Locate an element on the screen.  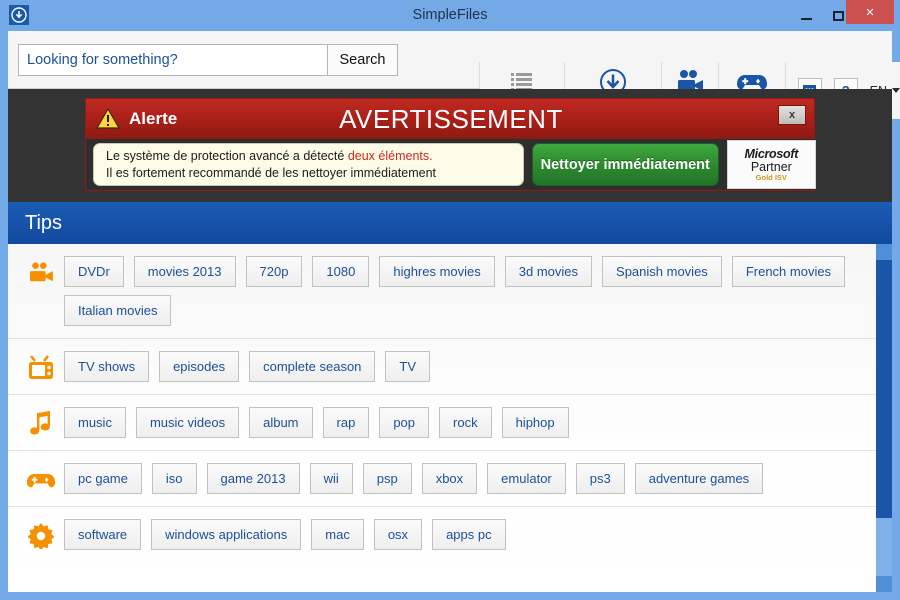
advertisement-header: AVERTISSEMENT Alerte x is located at coordinates (450, 119).